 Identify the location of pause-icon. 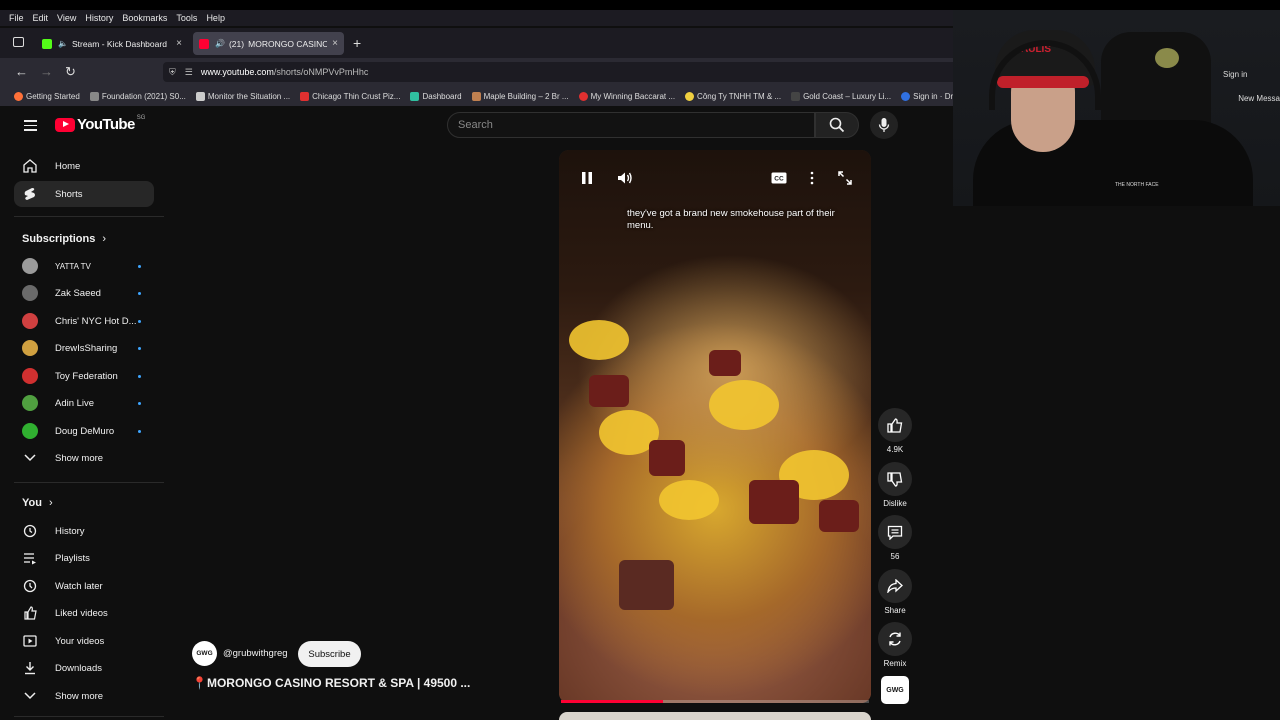
(587, 178).